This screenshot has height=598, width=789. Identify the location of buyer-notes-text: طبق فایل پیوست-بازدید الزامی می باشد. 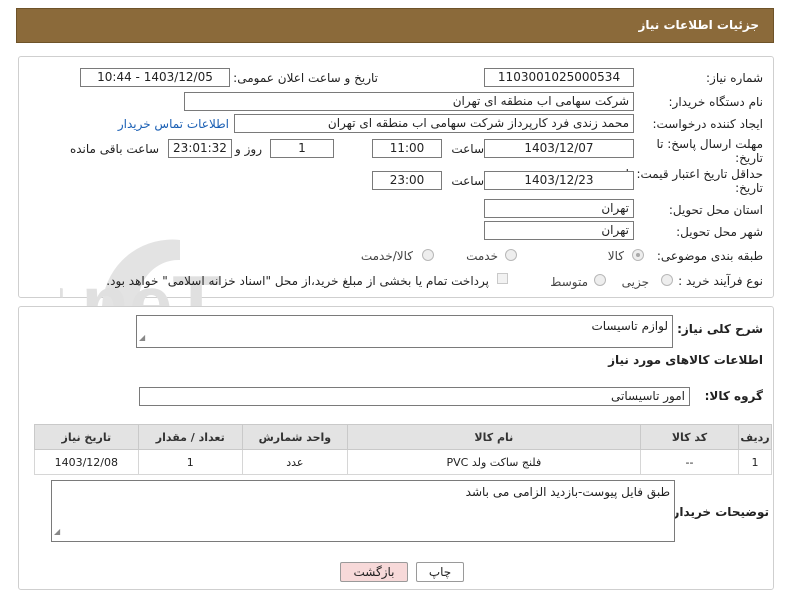
(567, 492).